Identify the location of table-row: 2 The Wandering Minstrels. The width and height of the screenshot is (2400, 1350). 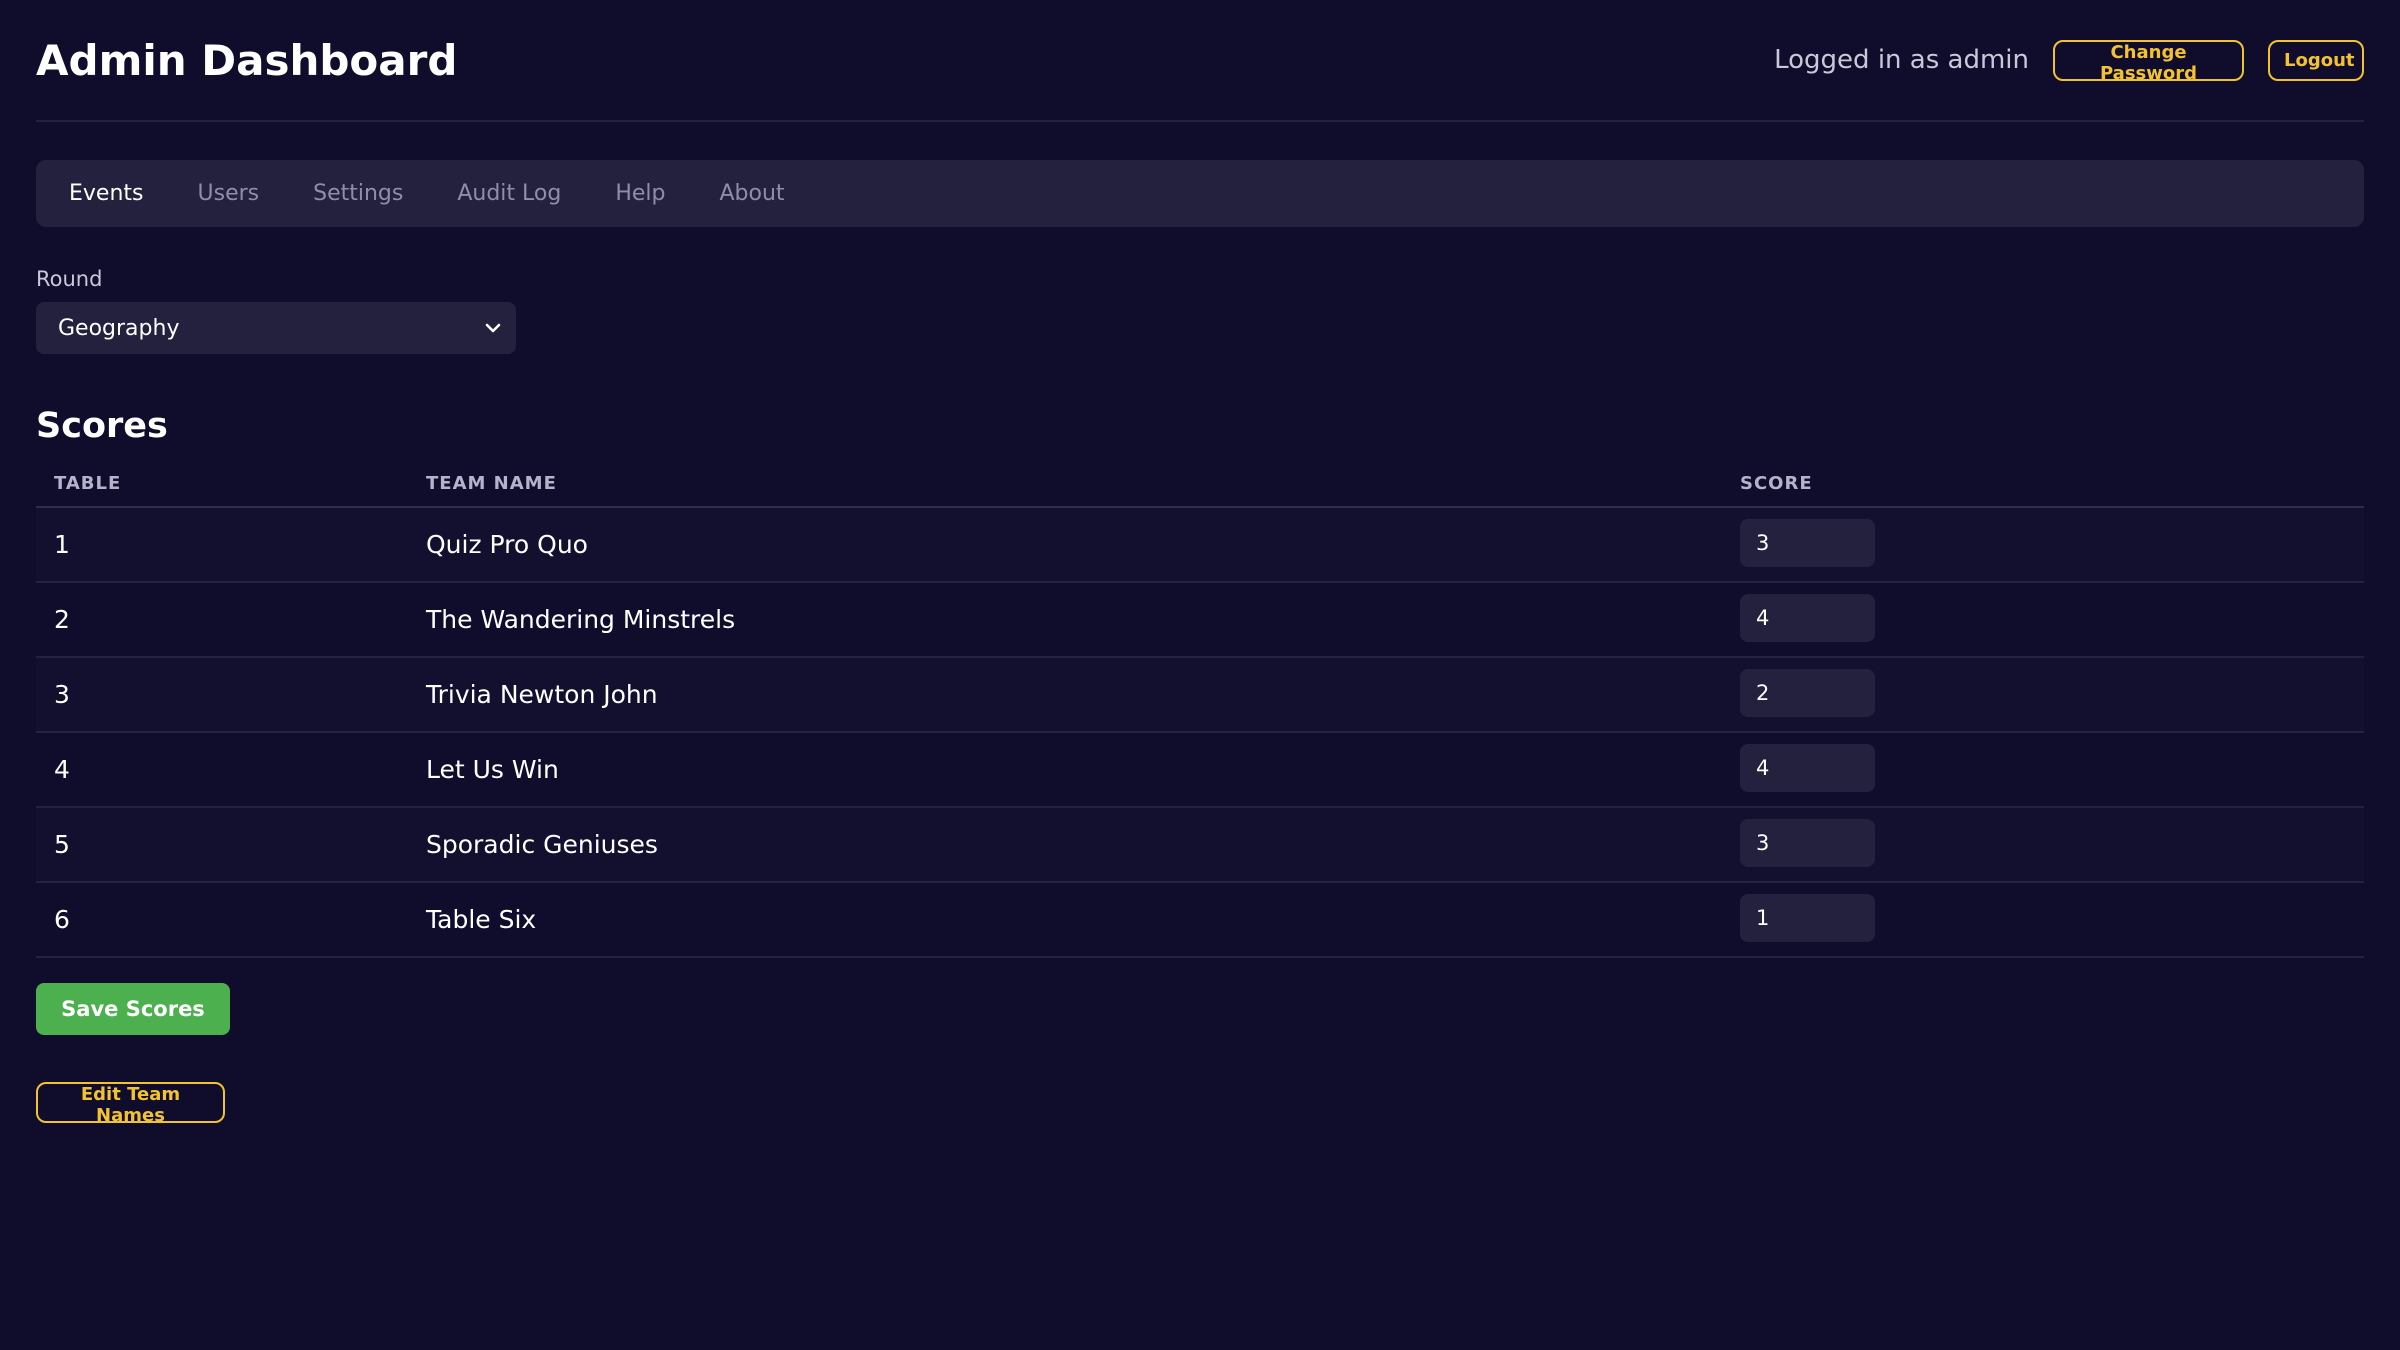
(1200, 620).